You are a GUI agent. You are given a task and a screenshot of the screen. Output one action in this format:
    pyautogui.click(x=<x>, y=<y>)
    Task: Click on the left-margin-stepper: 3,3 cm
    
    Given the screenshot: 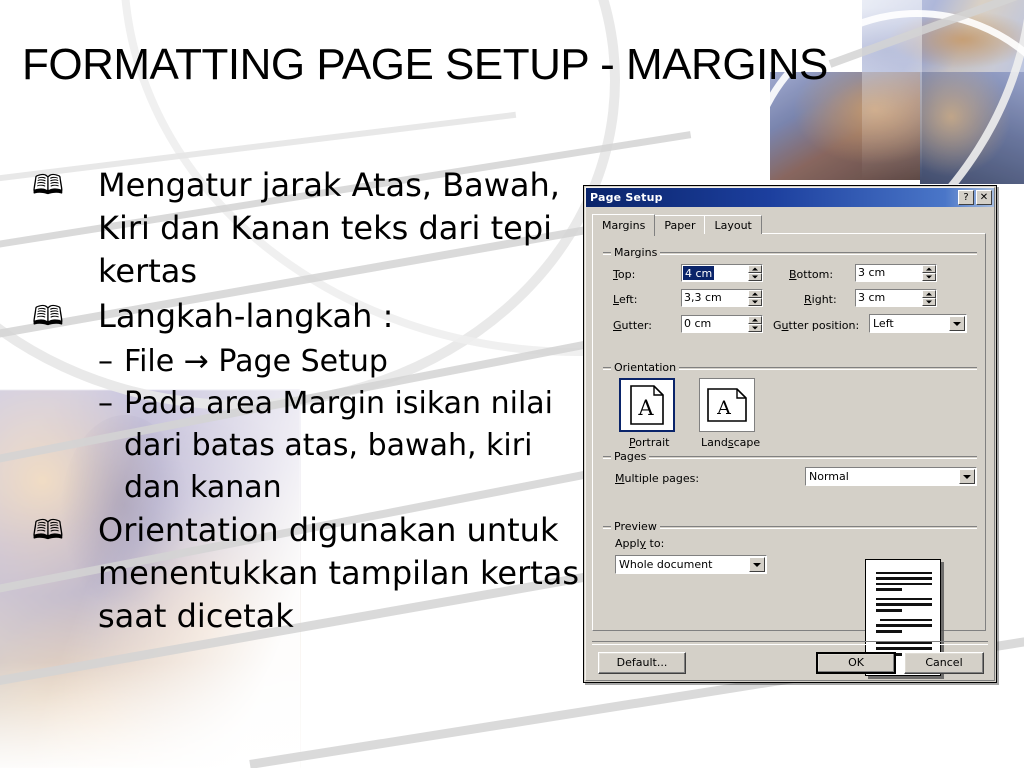 What is the action you would take?
    pyautogui.click(x=722, y=298)
    